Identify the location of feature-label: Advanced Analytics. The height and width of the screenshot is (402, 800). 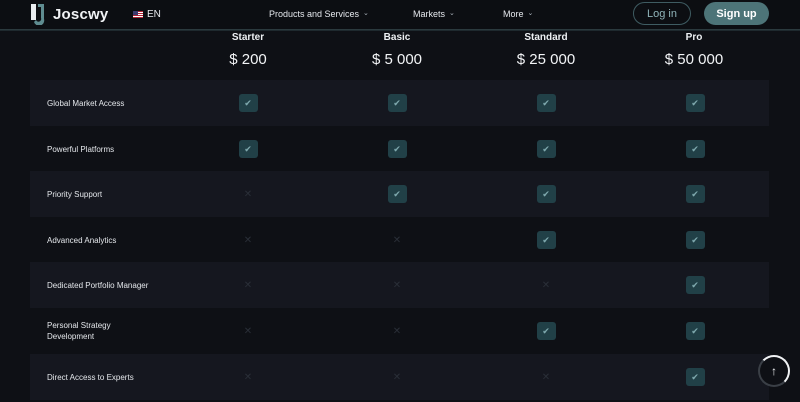
(82, 240).